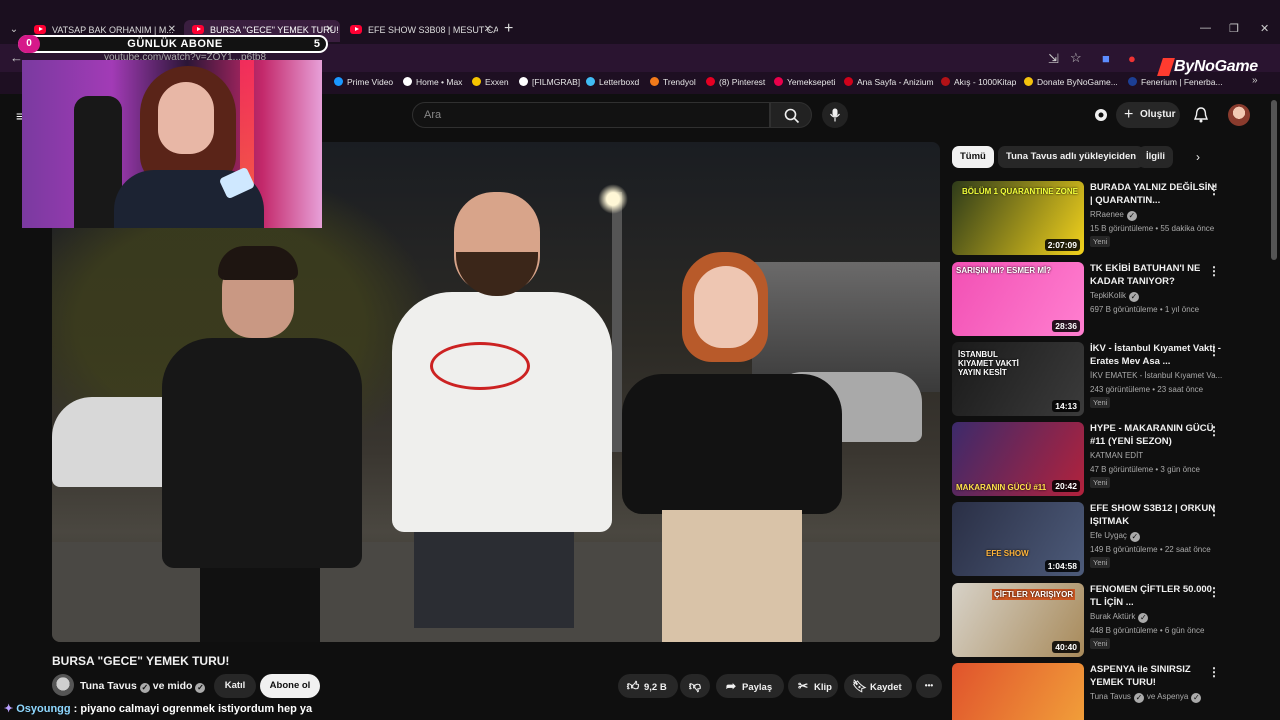 The height and width of the screenshot is (720, 1280). I want to click on recommendation-title: EFE SHOW S3B12 | ORKUN IŞITMAK, so click(1156, 515).